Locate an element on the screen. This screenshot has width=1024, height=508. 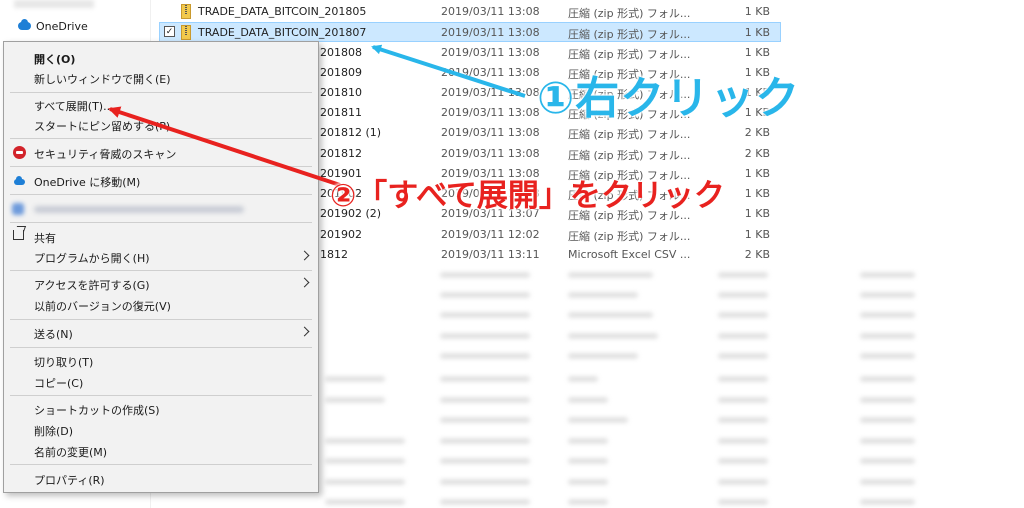
menu-item-onedrive-move: OneDrive に移動(M) is located at coordinates (161, 181).